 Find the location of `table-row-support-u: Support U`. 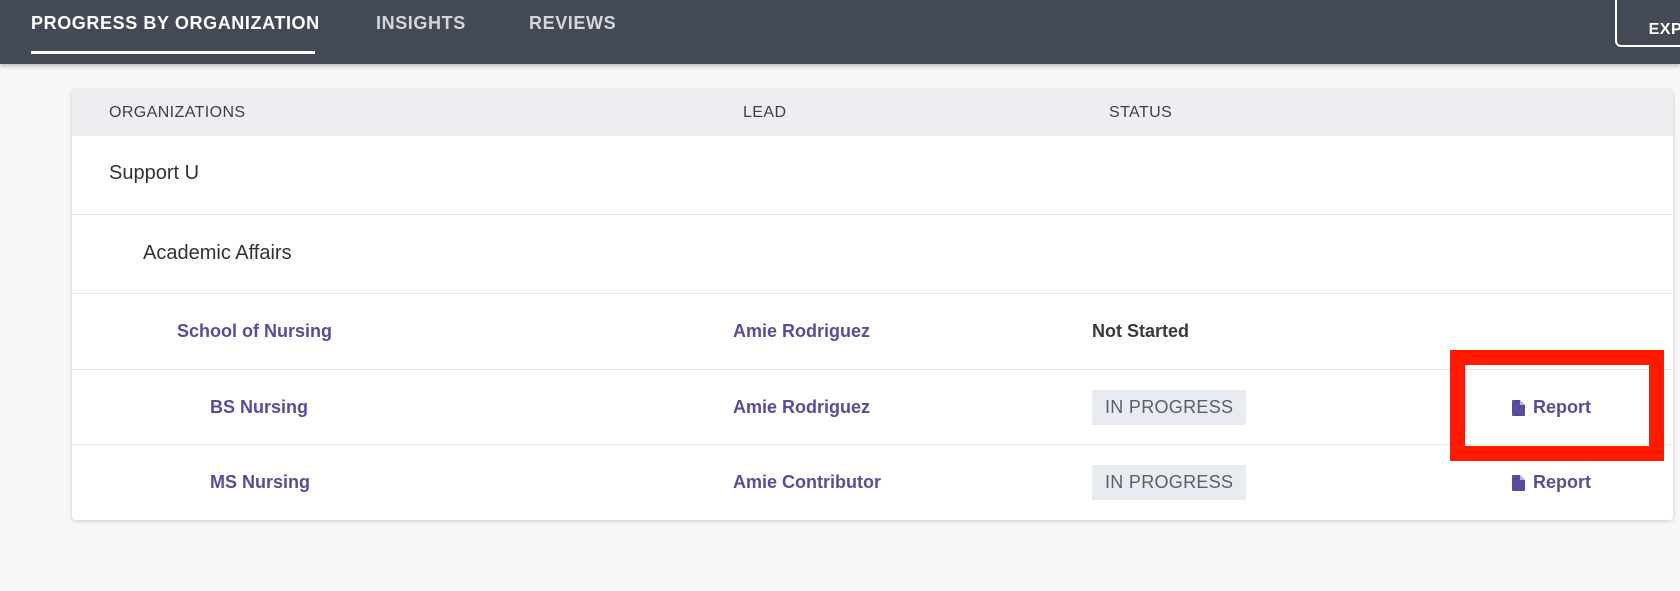

table-row-support-u: Support U is located at coordinates (872, 175).